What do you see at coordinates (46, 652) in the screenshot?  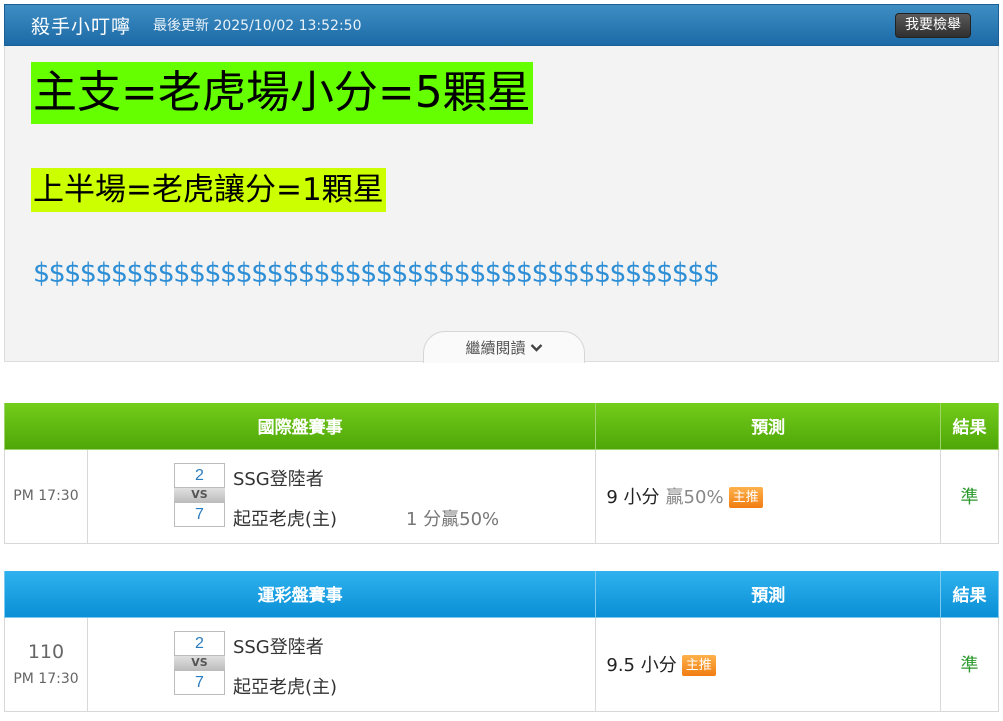 I see `match-number: 110` at bounding box center [46, 652].